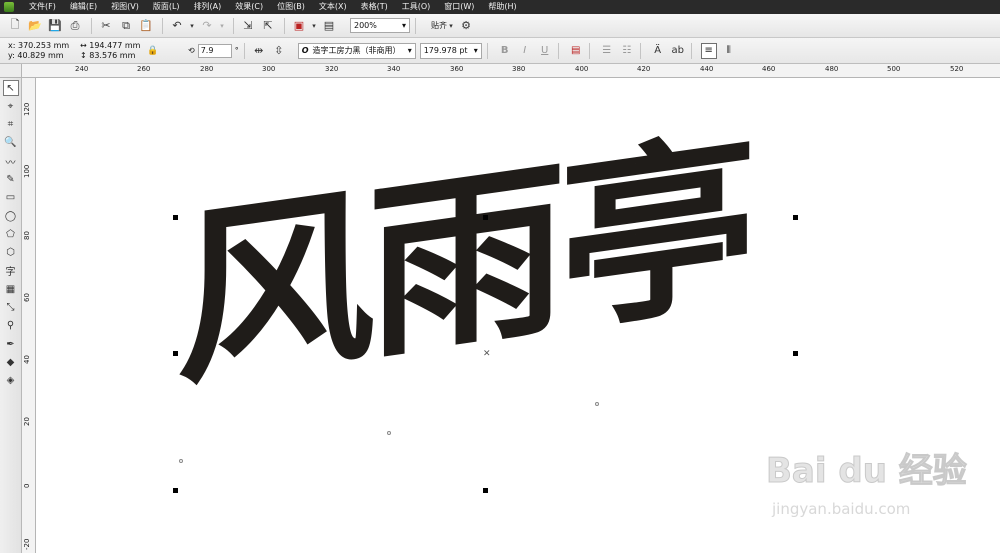  What do you see at coordinates (11, 381) in the screenshot?
I see `interactive-fill-icon: ◈` at bounding box center [11, 381].